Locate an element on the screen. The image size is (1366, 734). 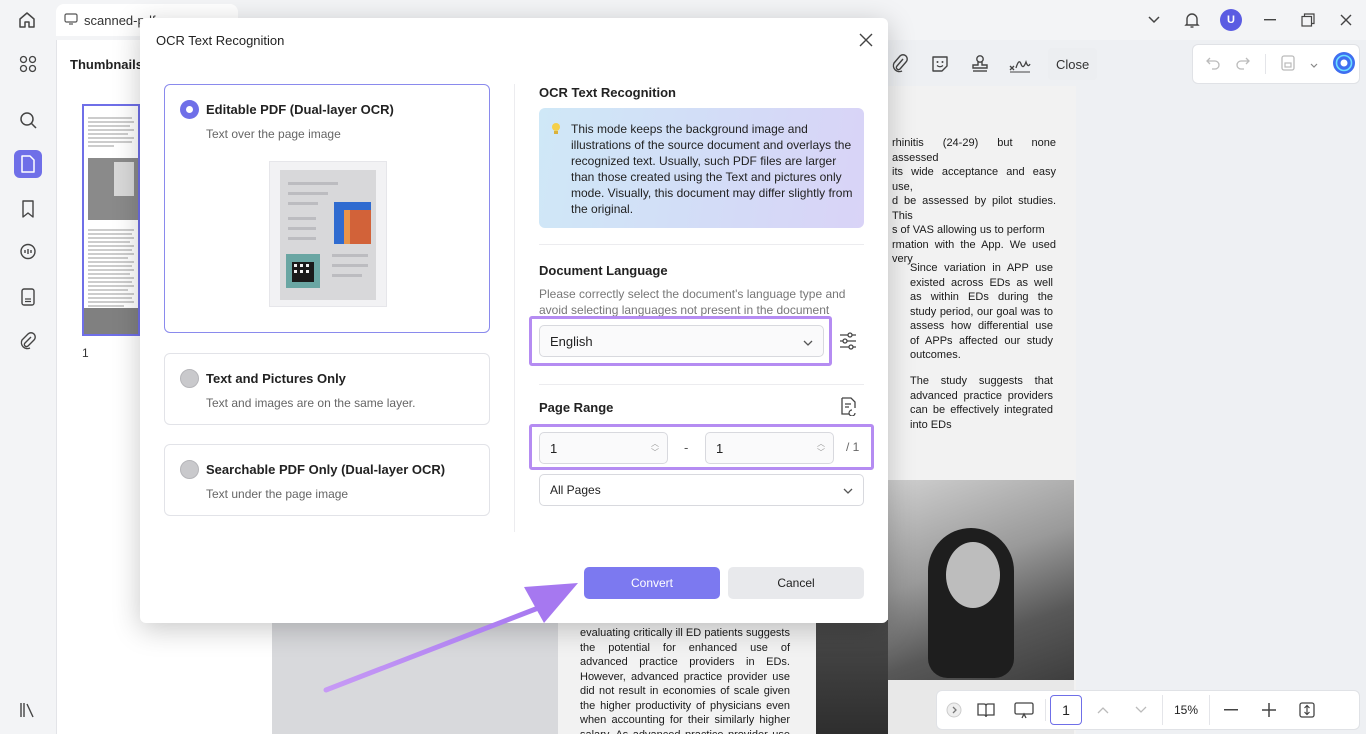
page-number-input: 1 is located at coordinates (1066, 710).